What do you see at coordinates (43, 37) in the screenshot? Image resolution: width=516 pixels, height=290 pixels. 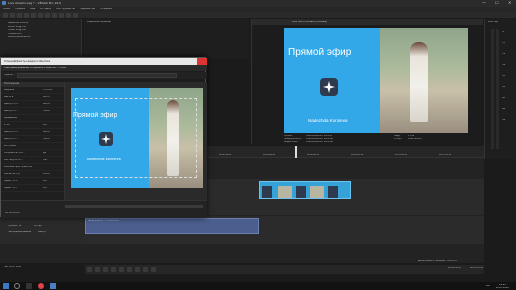 I see `explorer-item: Media Generators` at bounding box center [43, 37].